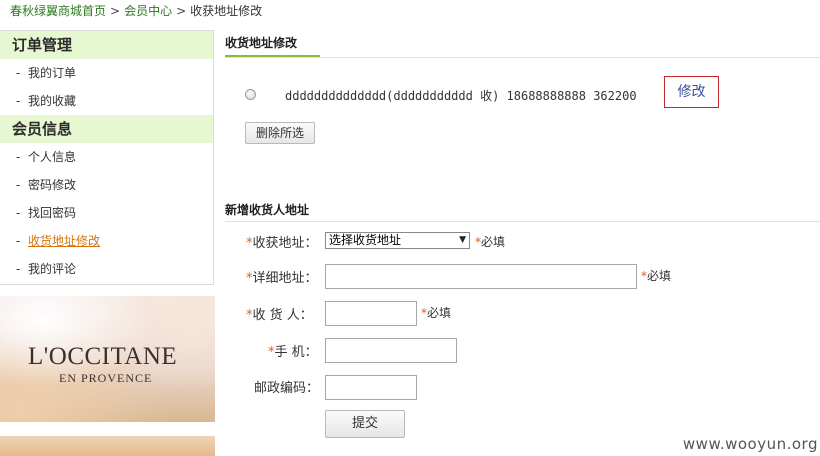  What do you see at coordinates (106, 241) in the screenshot?
I see `sidebar-item-address-edit: - 收货地址修改` at bounding box center [106, 241].